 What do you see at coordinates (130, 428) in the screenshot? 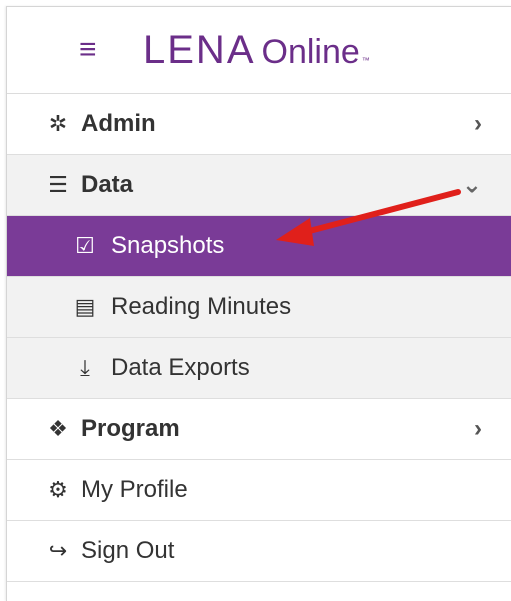
I see `menu-item-program-label: Program` at bounding box center [130, 428].